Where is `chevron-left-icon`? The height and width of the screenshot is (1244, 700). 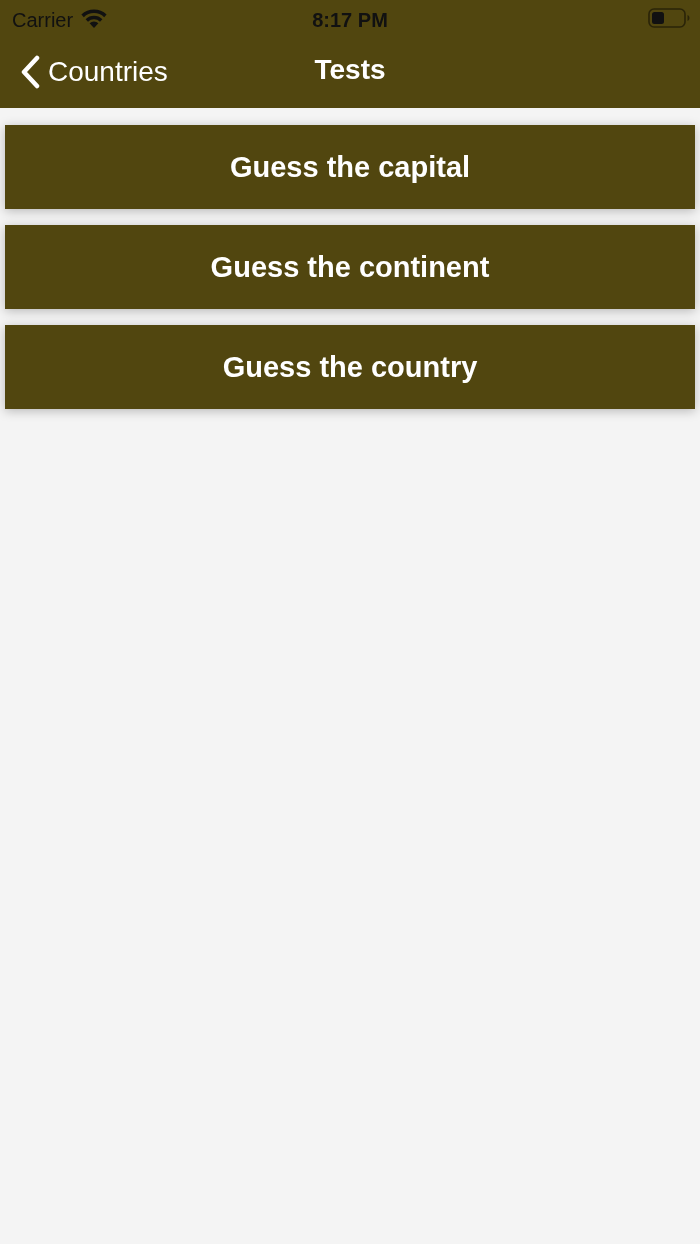 chevron-left-icon is located at coordinates (30, 72).